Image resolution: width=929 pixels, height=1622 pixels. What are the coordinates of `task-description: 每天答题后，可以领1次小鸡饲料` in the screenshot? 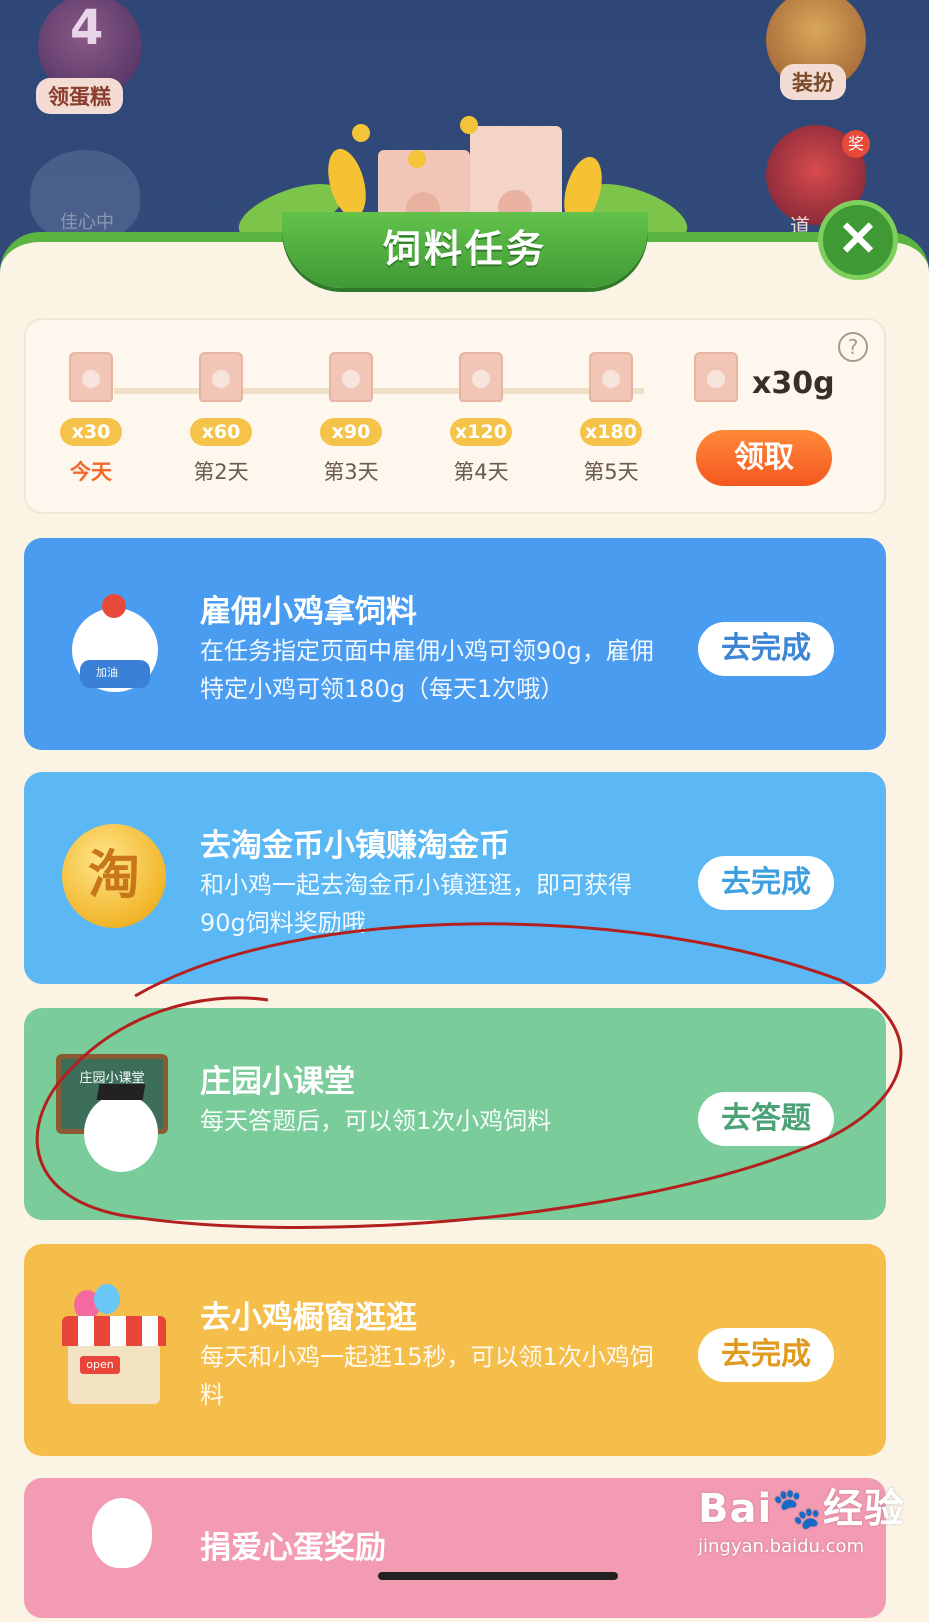 It's located at (376, 1121).